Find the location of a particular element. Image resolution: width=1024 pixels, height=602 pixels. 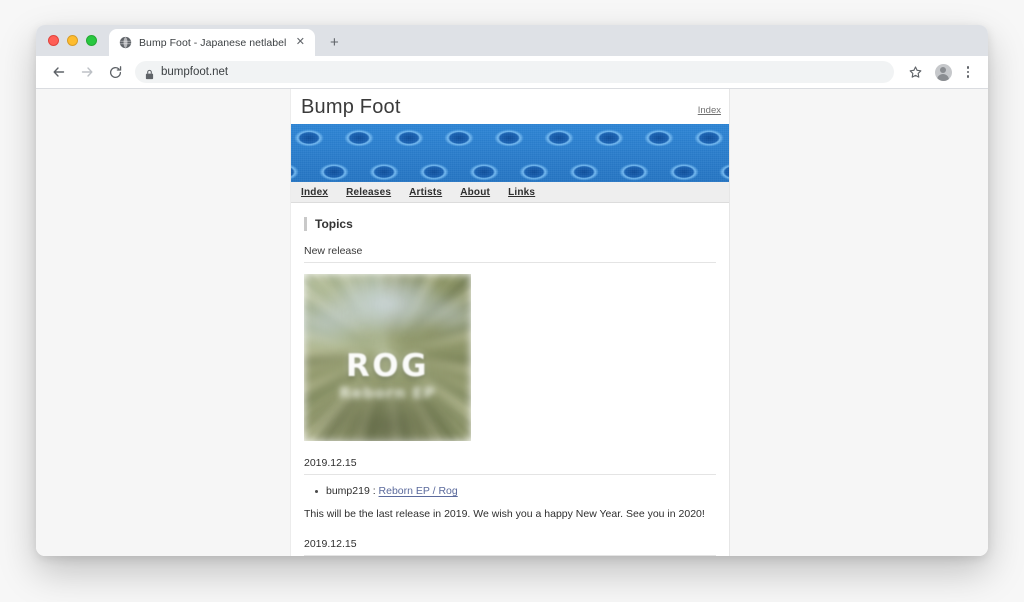

window-minimize-button is located at coordinates (72, 40).